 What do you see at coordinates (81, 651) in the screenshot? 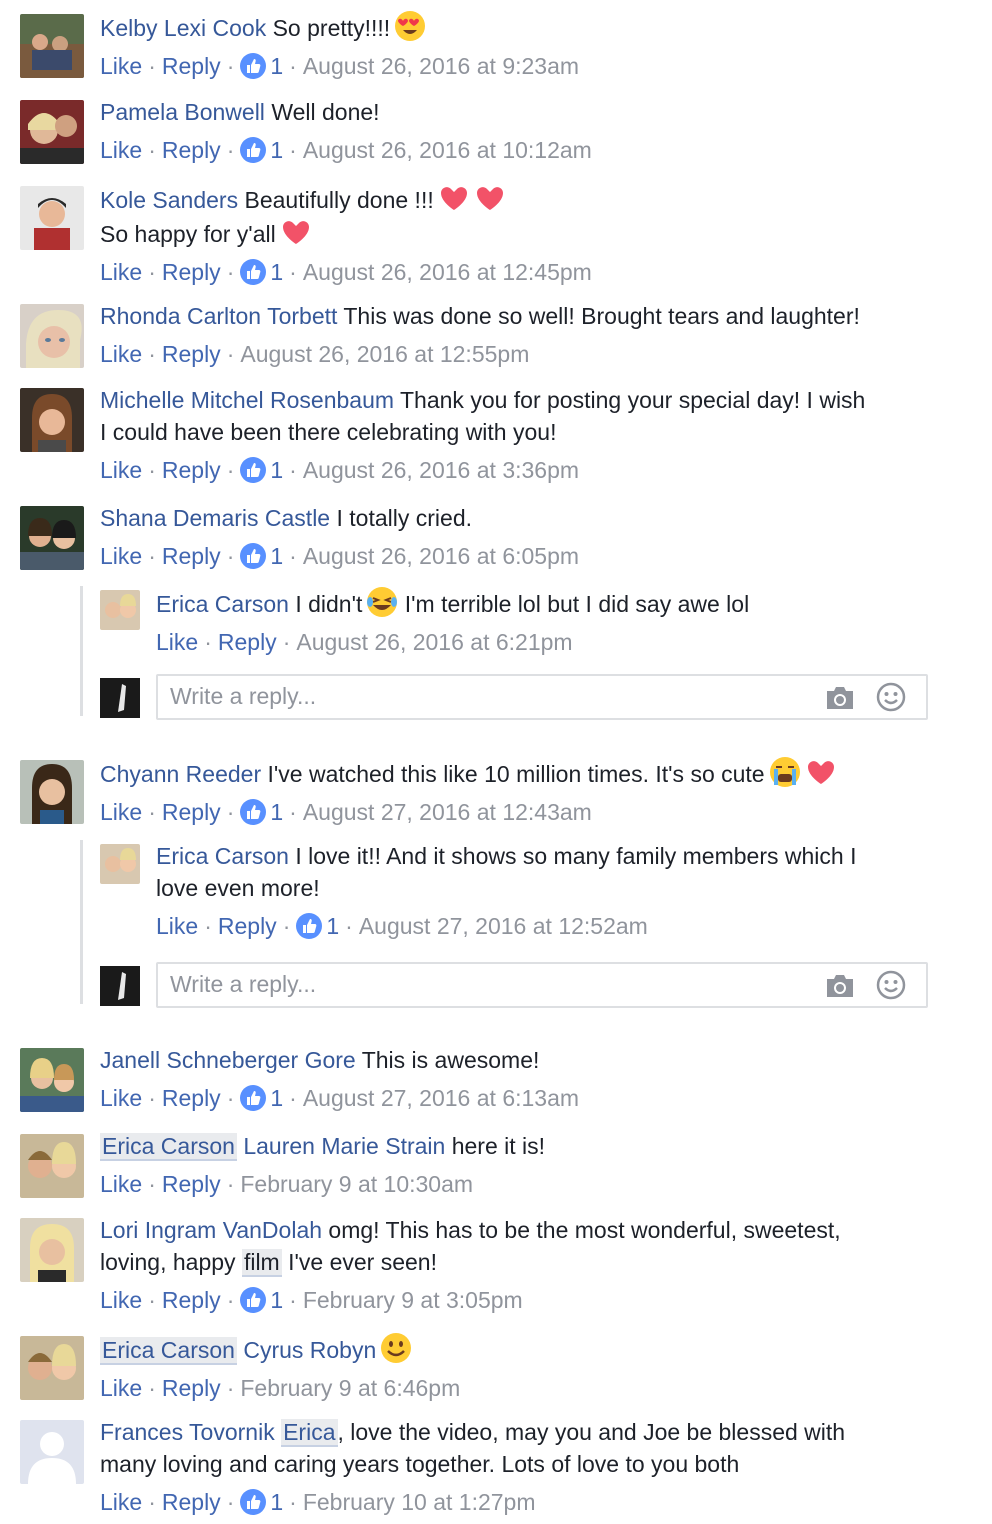
I see `thread-line` at bounding box center [81, 651].